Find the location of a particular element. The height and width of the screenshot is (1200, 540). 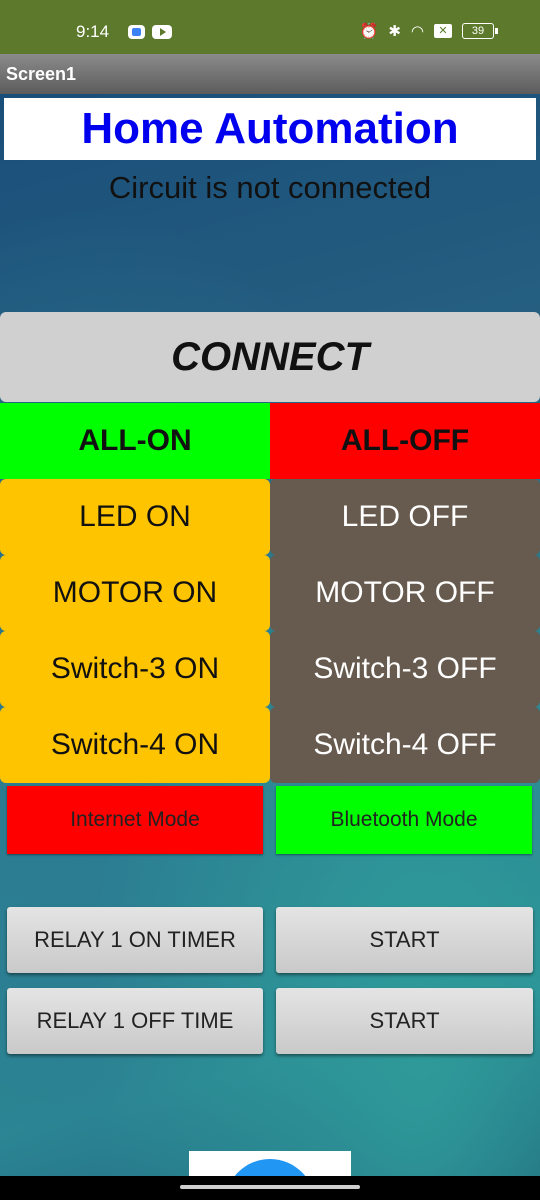

clock: 9:14 is located at coordinates (93, 31).